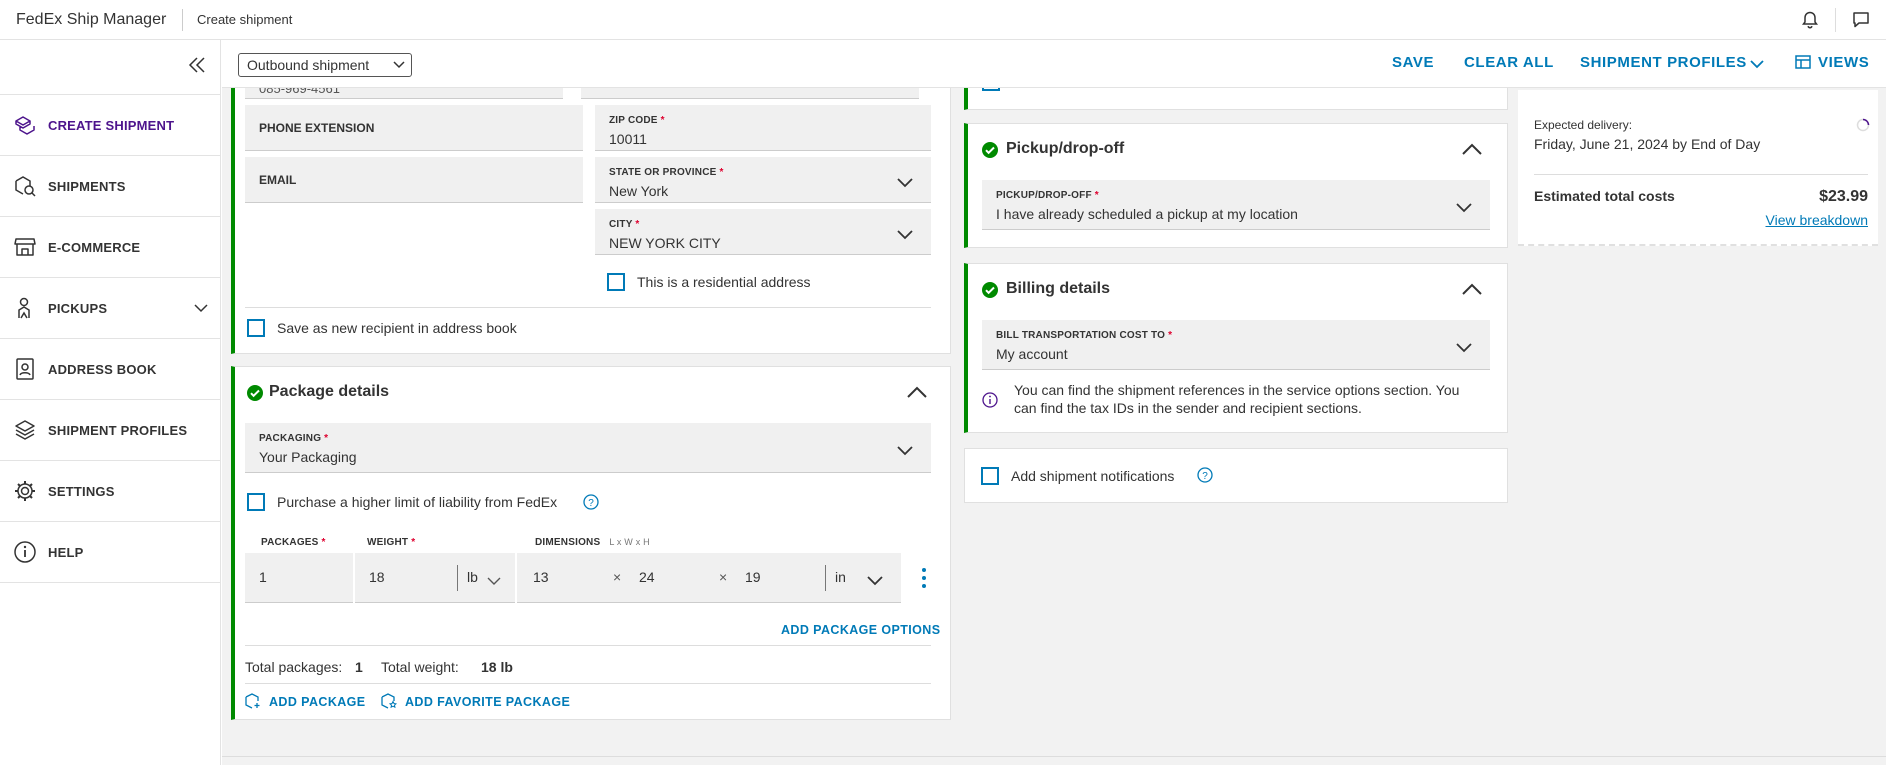 The width and height of the screenshot is (1886, 765). Describe the element at coordinates (317, 127) in the screenshot. I see `field-label: PHONE EXTENSION` at that location.